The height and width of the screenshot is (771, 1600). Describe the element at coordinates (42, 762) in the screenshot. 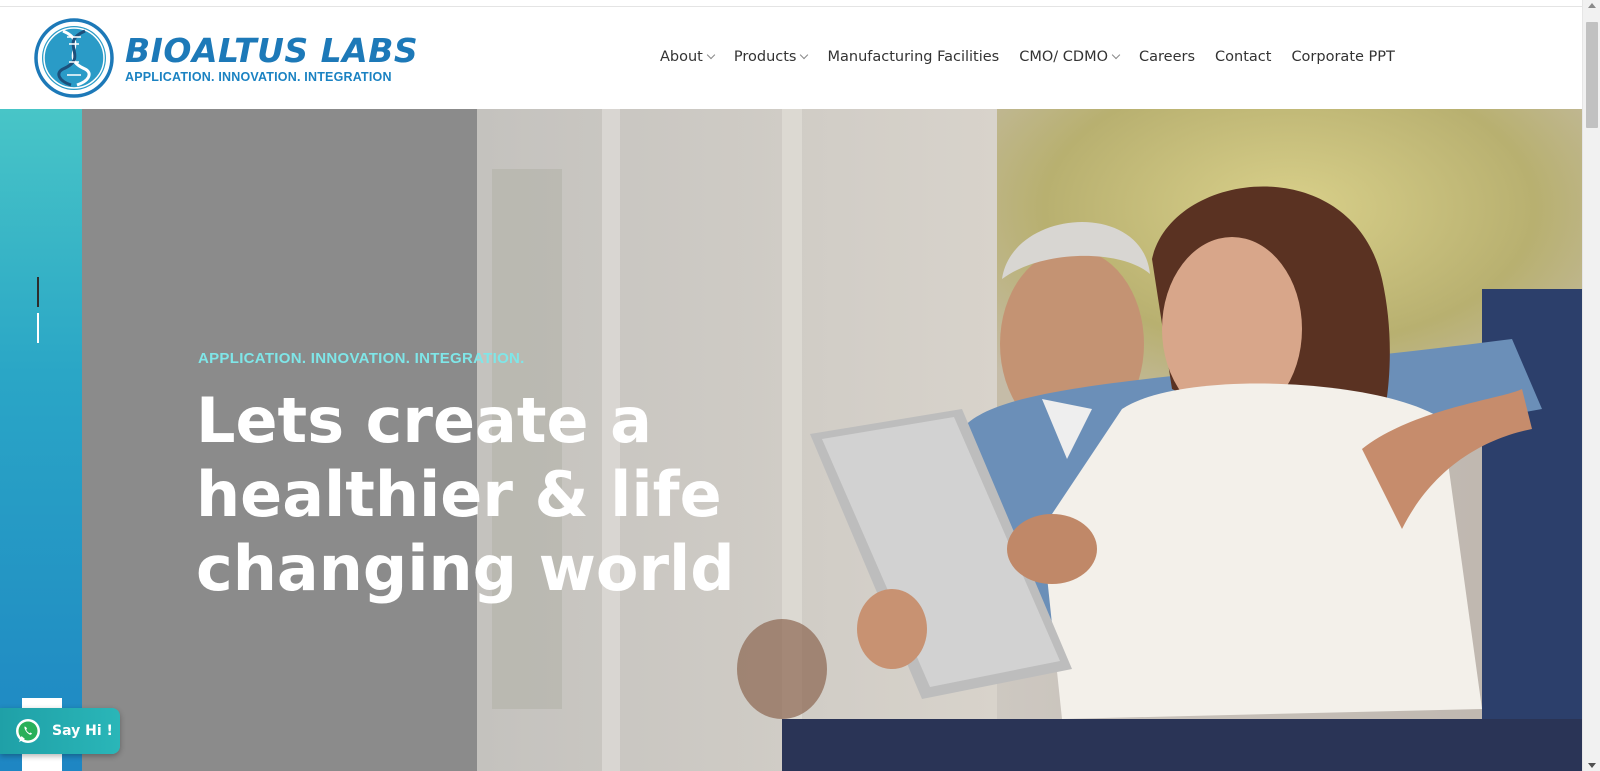

I see `floating-widget-tab` at that location.